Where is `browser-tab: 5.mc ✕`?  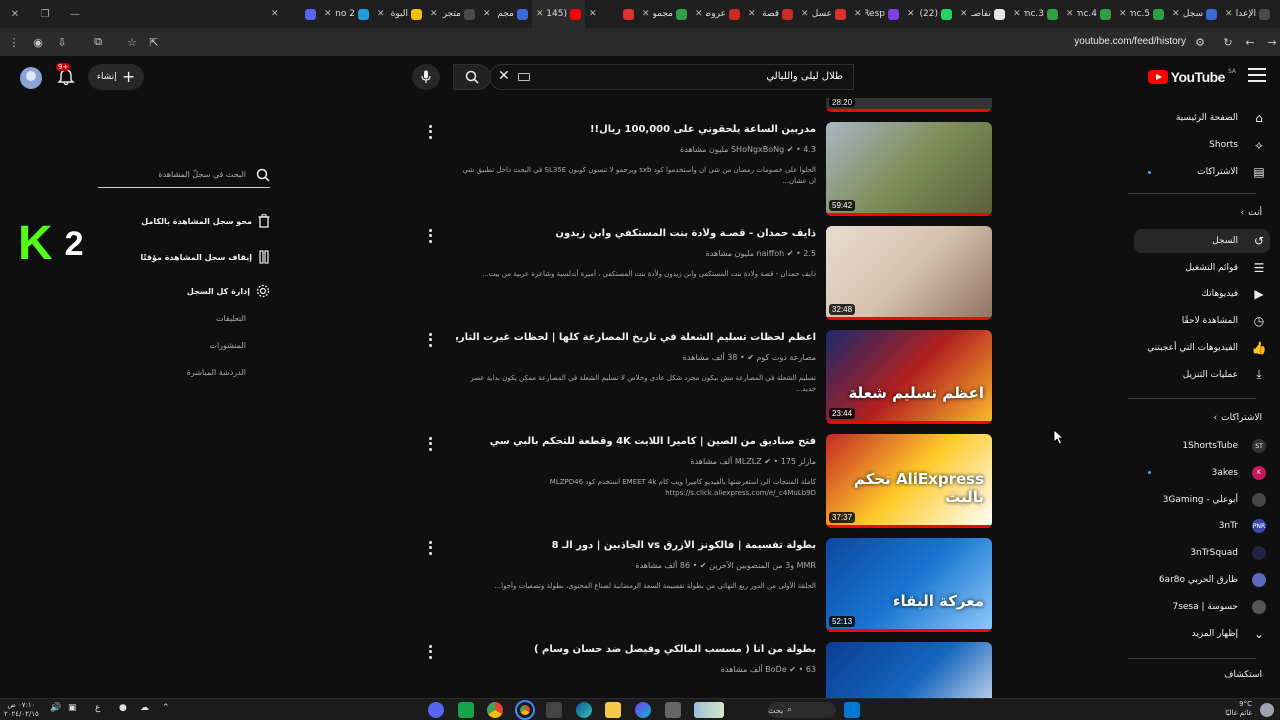 browser-tab: 5.mc ✕ is located at coordinates (1141, 14).